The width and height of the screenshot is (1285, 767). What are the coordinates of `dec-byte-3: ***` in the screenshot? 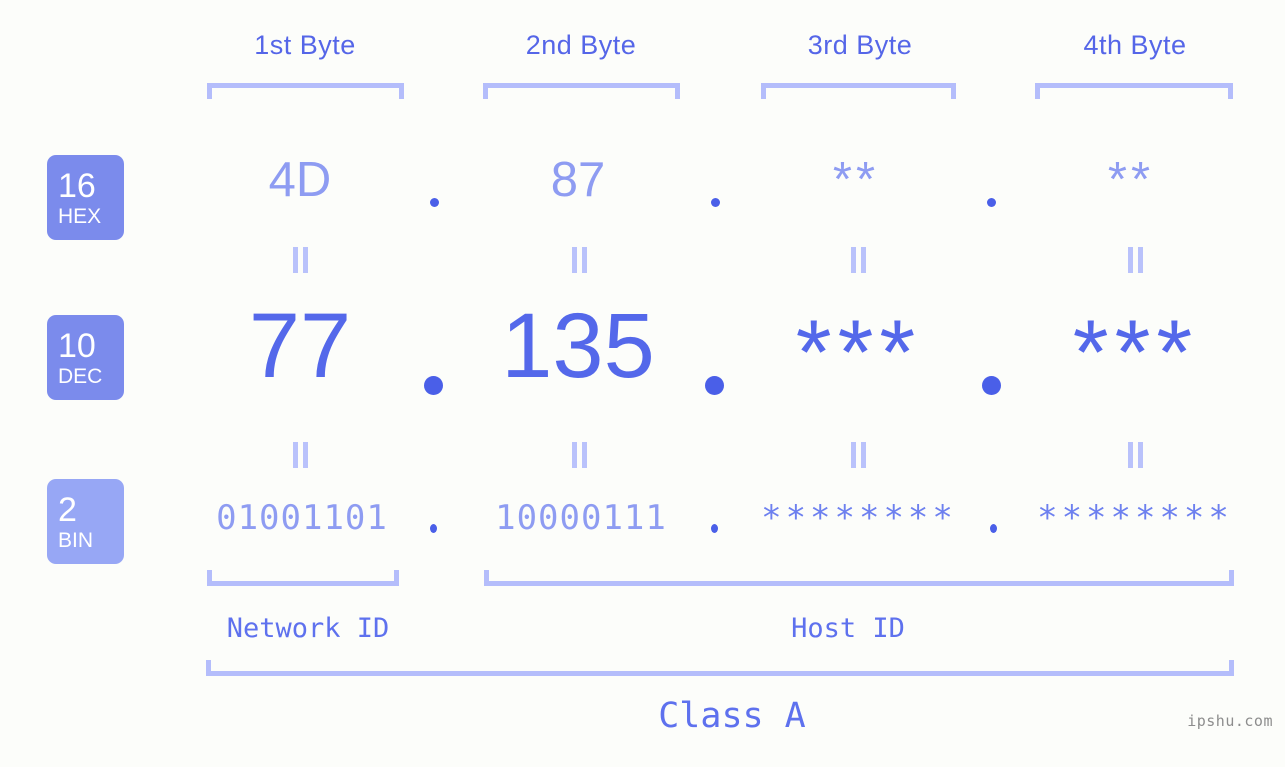 It's located at (858, 353).